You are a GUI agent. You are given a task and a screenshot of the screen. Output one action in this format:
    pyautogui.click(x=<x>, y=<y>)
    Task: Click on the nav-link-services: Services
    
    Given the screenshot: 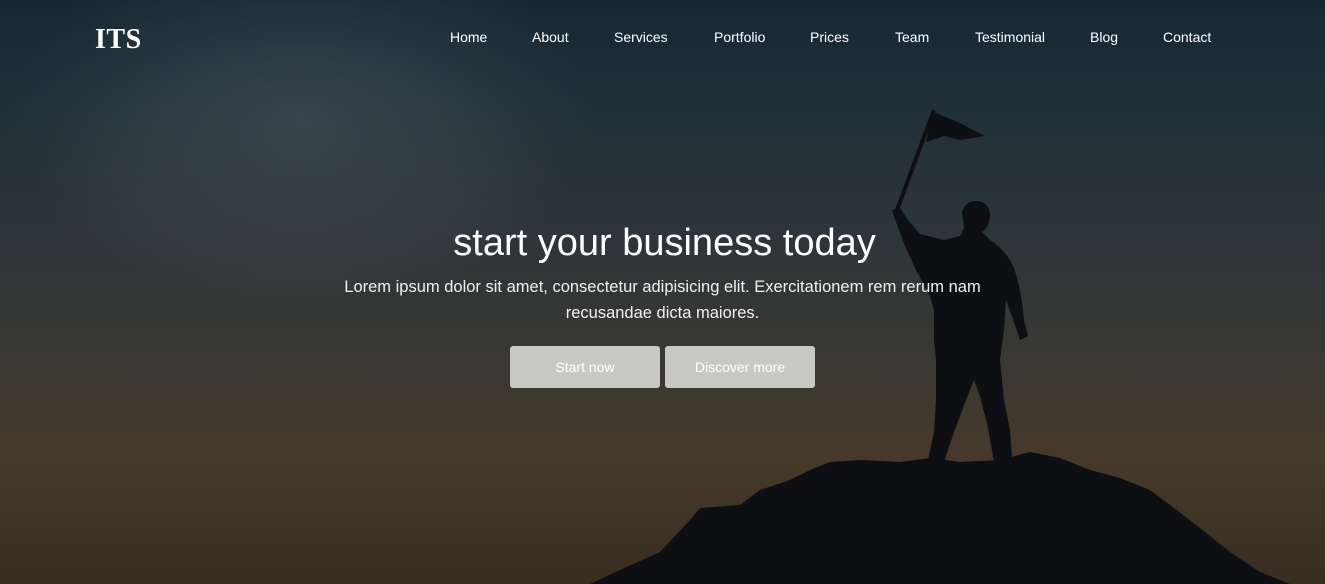 What is the action you would take?
    pyautogui.click(x=641, y=37)
    